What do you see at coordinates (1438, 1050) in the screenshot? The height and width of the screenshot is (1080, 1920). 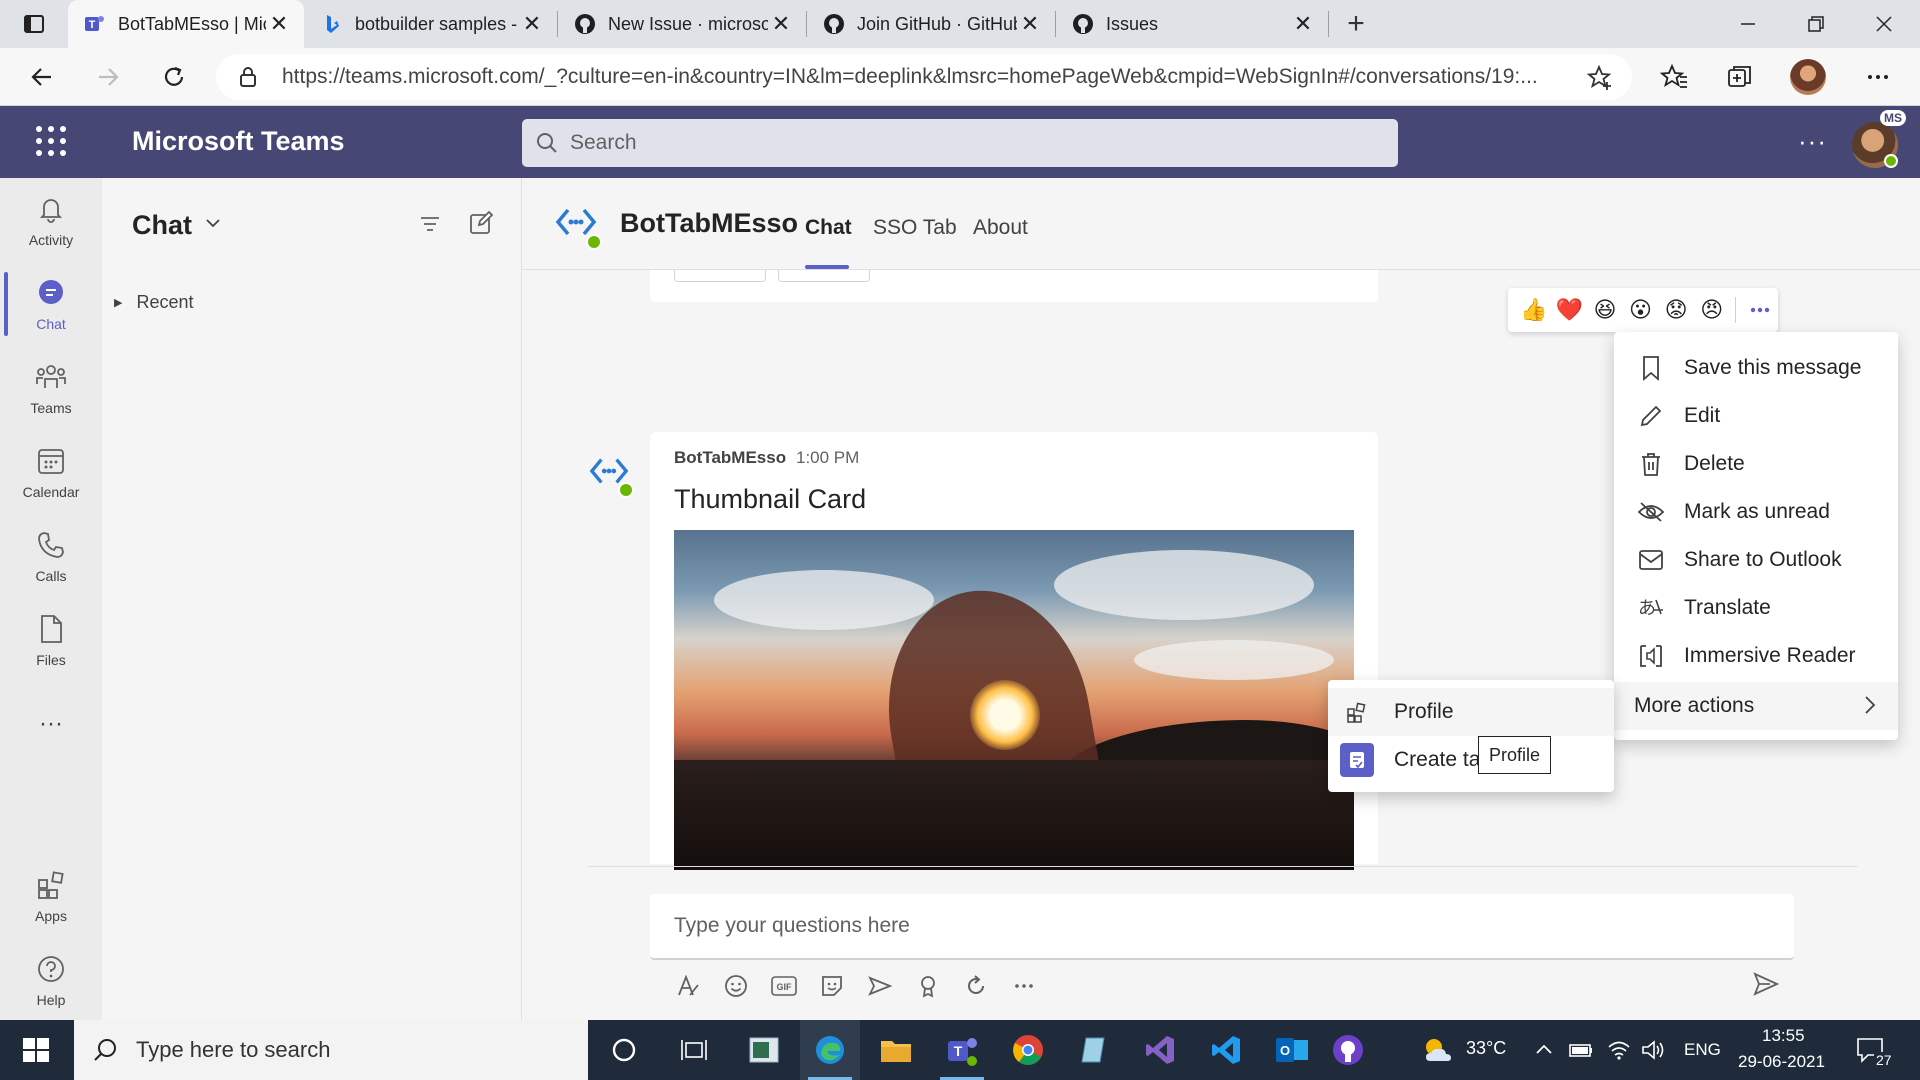 I see `weather-widget` at bounding box center [1438, 1050].